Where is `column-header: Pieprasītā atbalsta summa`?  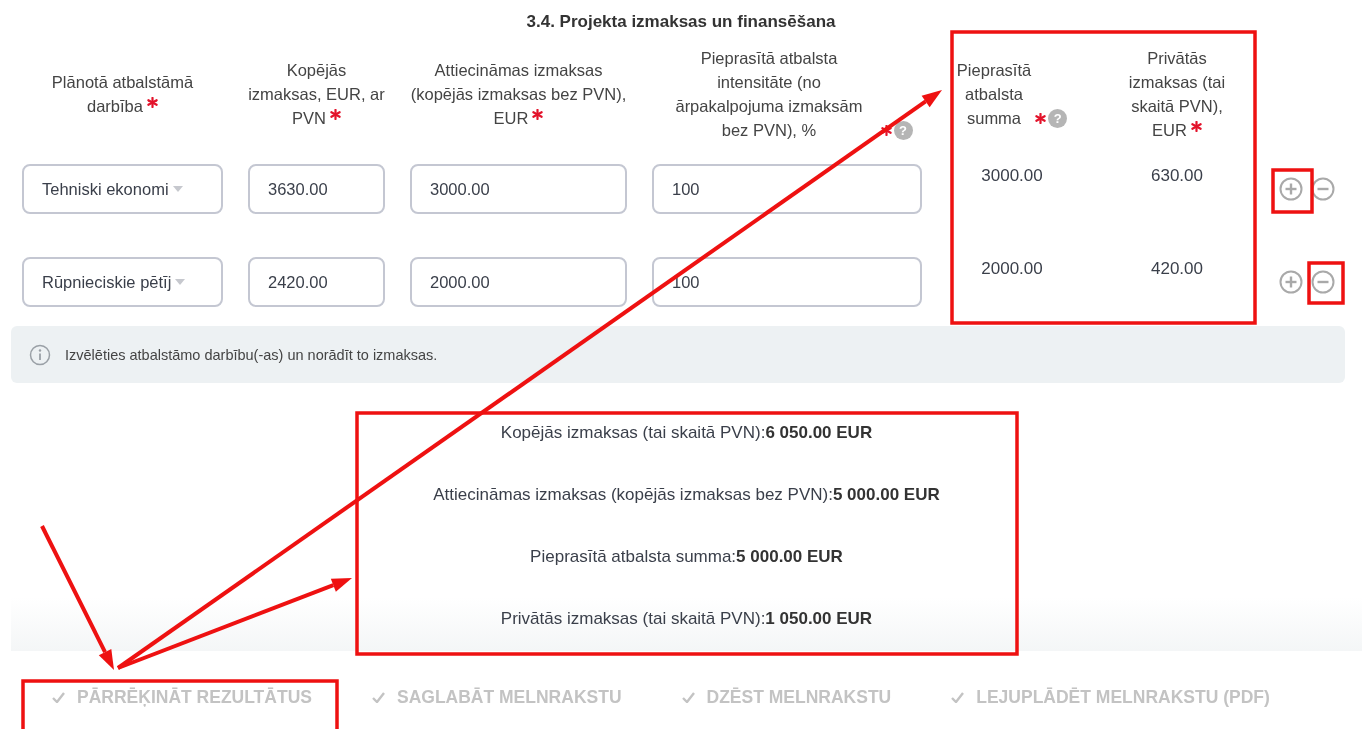 column-header: Pieprasītā atbalsta summa is located at coordinates (994, 94).